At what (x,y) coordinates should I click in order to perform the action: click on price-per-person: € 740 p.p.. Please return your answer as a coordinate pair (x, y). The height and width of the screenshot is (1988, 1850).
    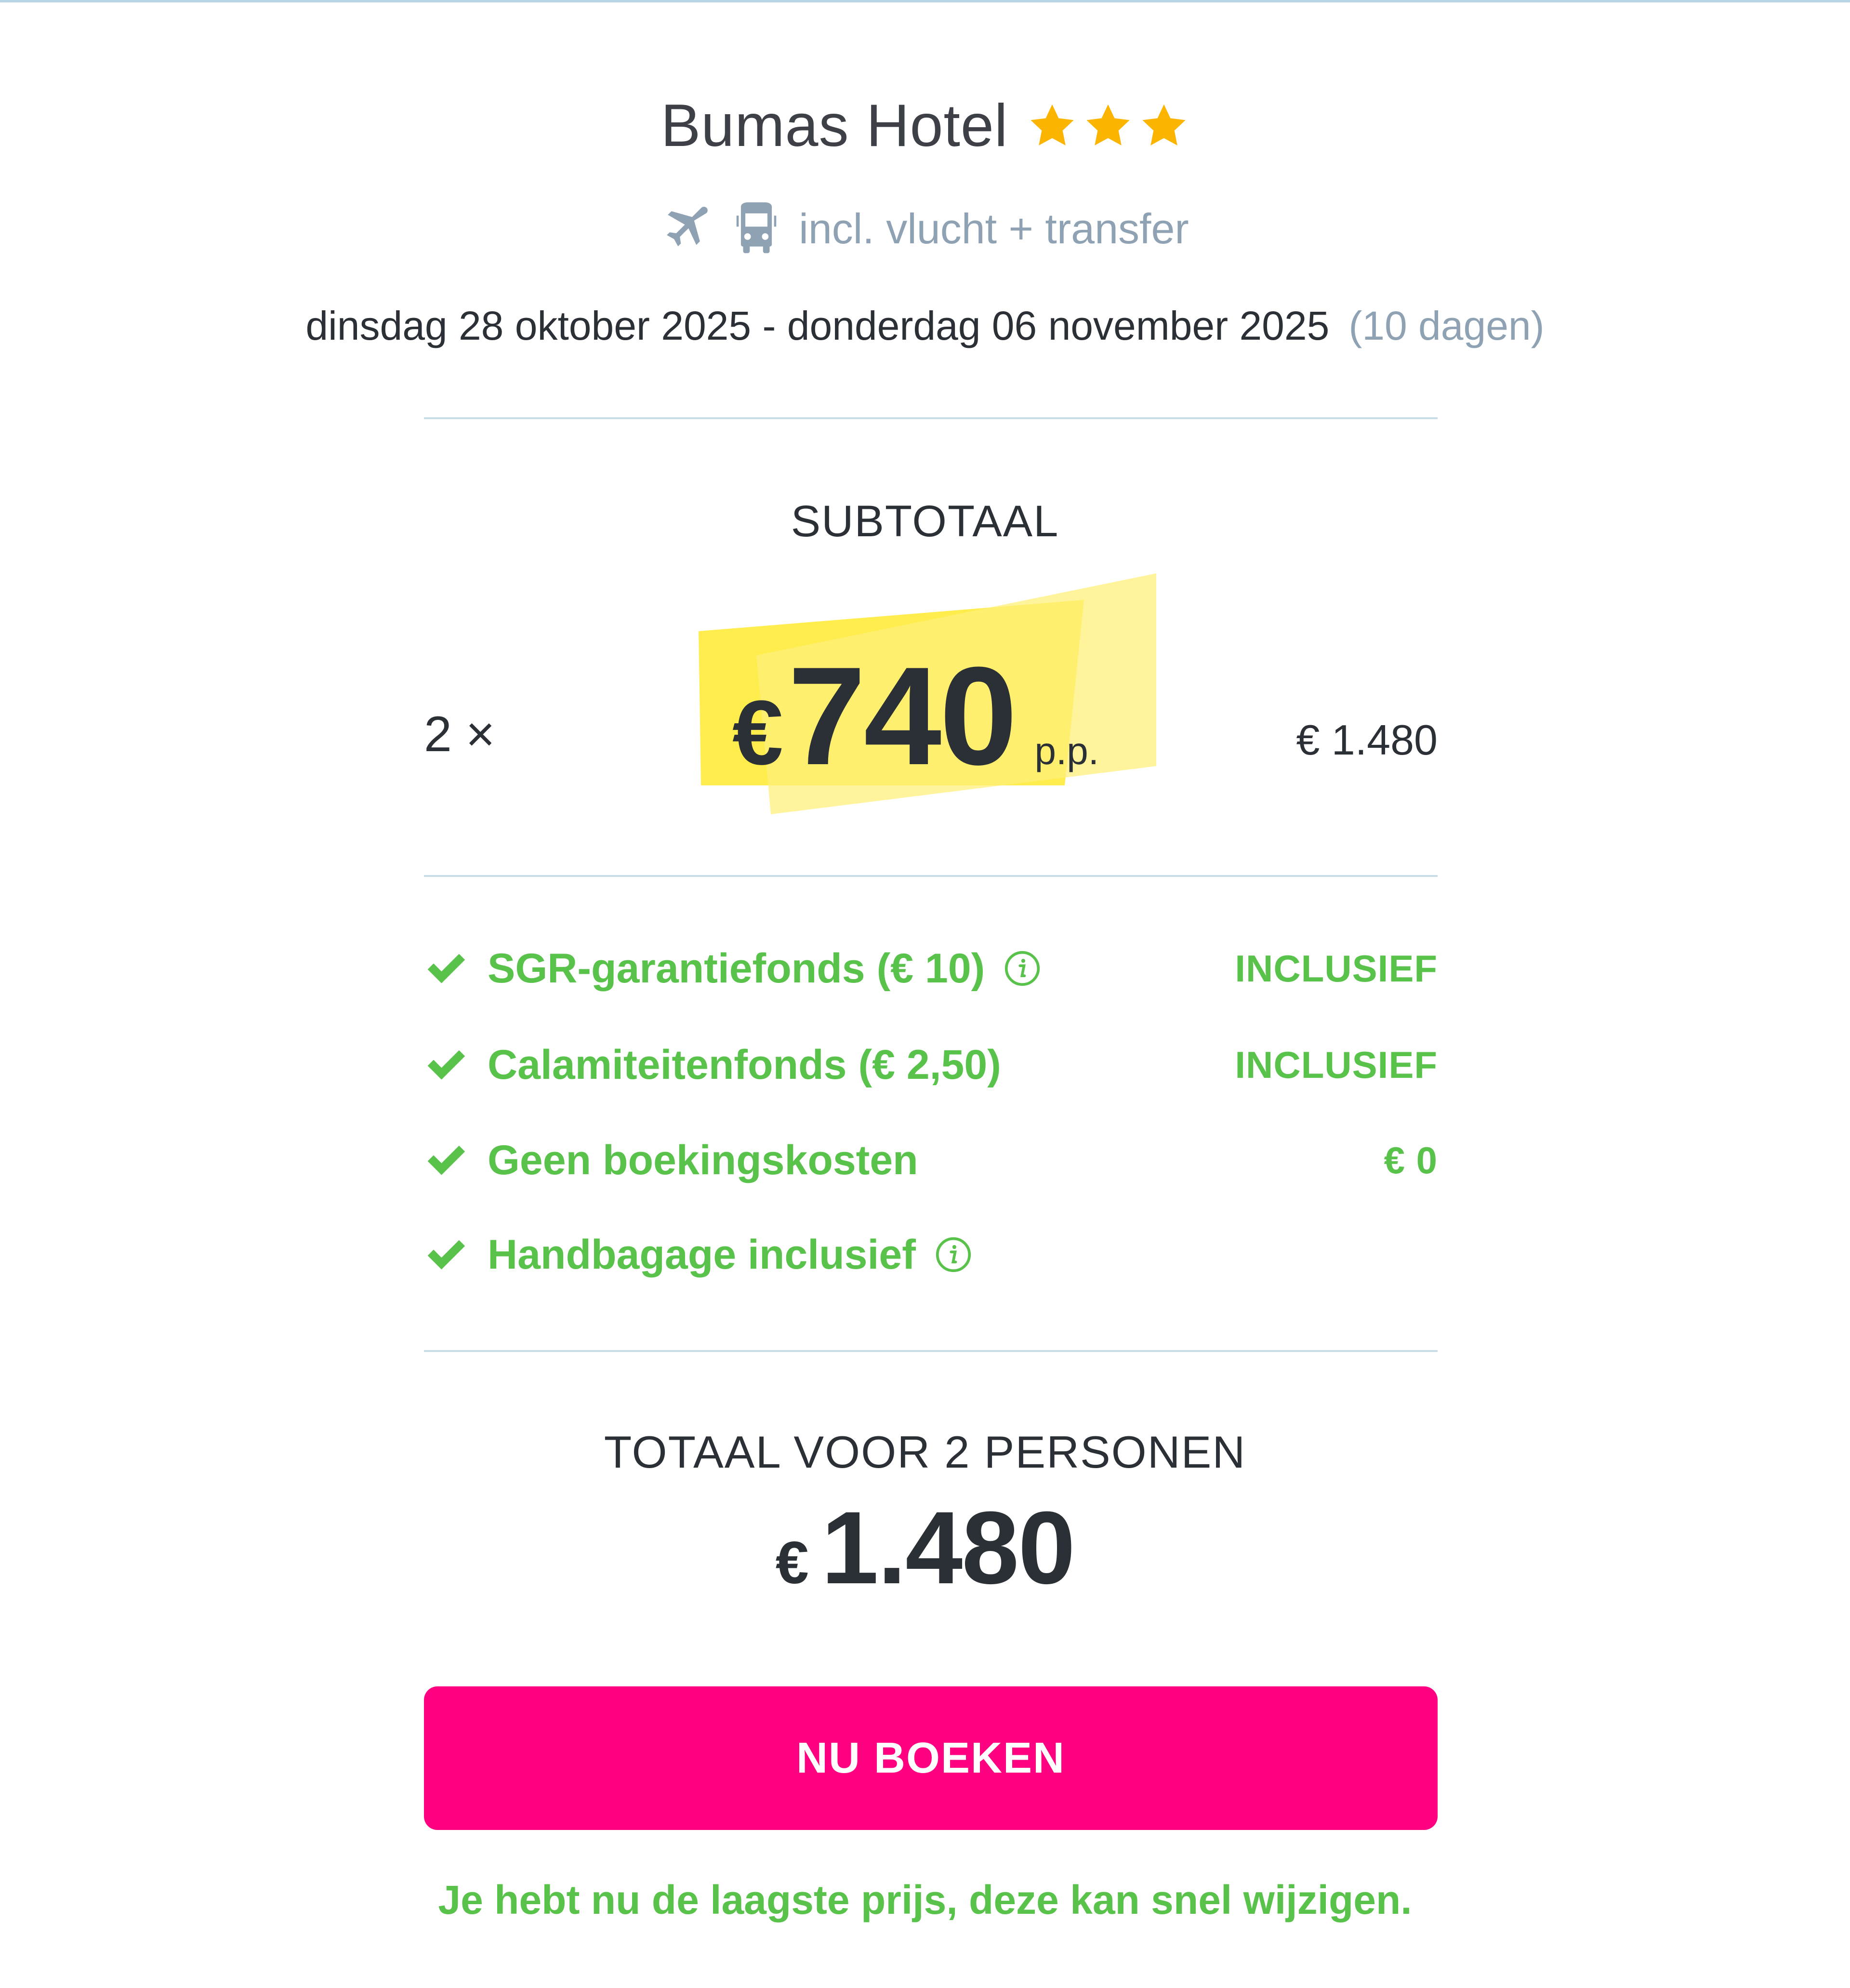
    Looking at the image, I should click on (935, 693).